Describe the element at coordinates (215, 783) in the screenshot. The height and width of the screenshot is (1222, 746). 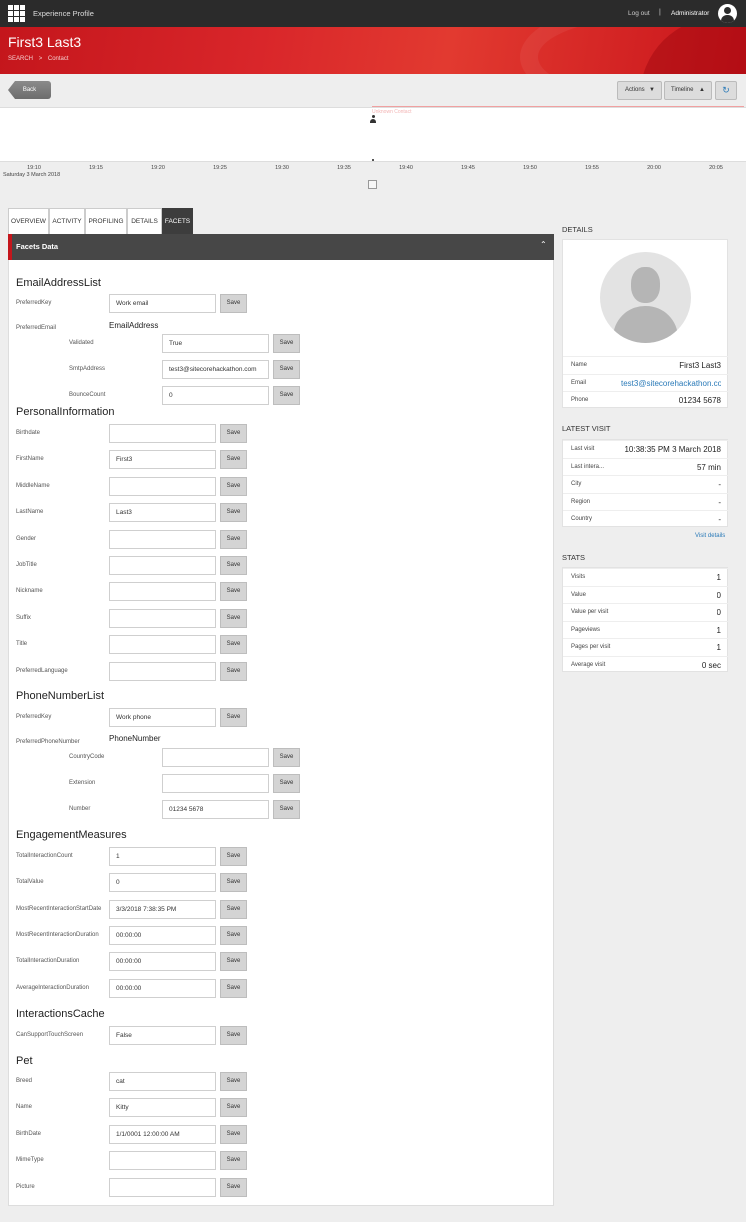
I see `phone-extension-input` at that location.